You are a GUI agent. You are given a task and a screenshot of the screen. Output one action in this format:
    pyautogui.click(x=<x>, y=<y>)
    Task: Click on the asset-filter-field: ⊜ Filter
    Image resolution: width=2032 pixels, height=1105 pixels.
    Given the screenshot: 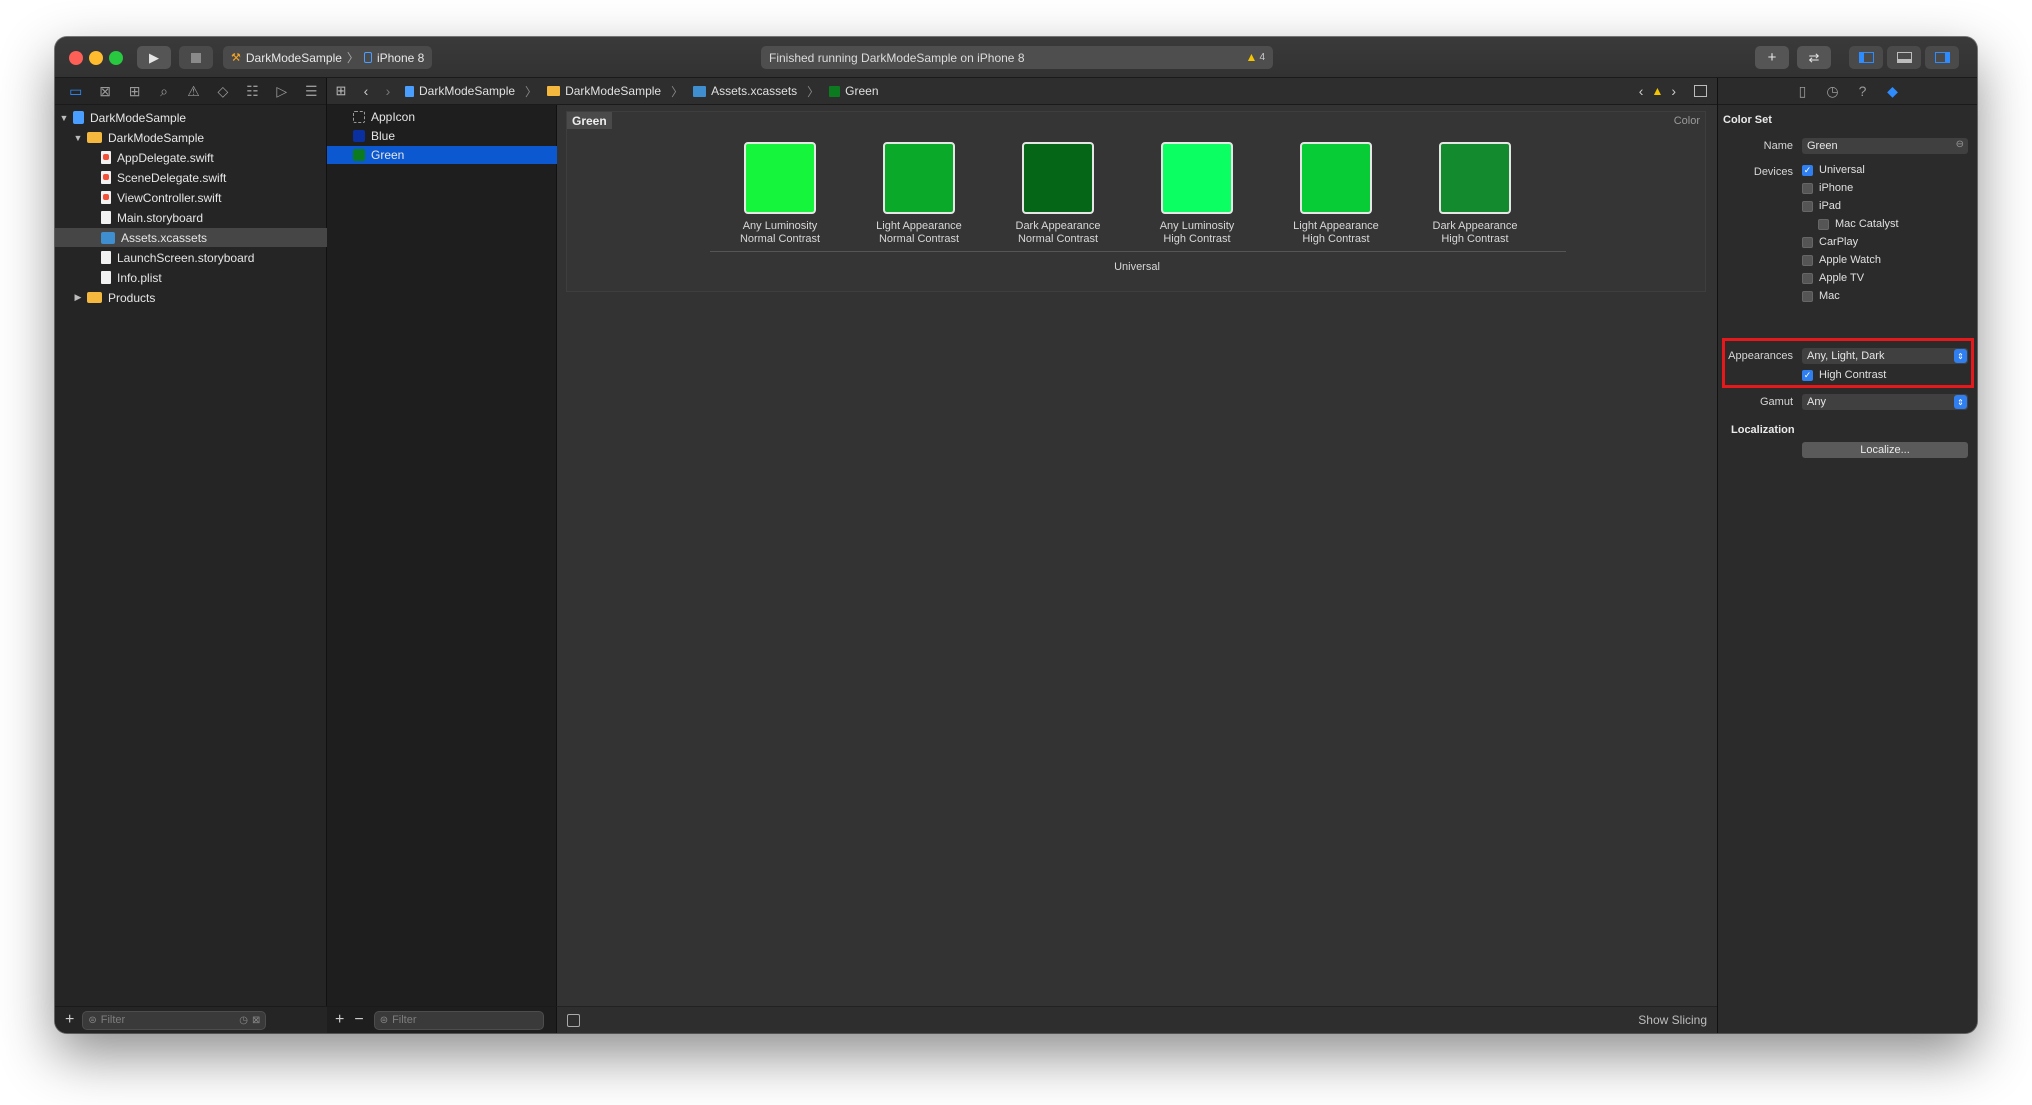 What is the action you would take?
    pyautogui.click(x=458, y=1020)
    